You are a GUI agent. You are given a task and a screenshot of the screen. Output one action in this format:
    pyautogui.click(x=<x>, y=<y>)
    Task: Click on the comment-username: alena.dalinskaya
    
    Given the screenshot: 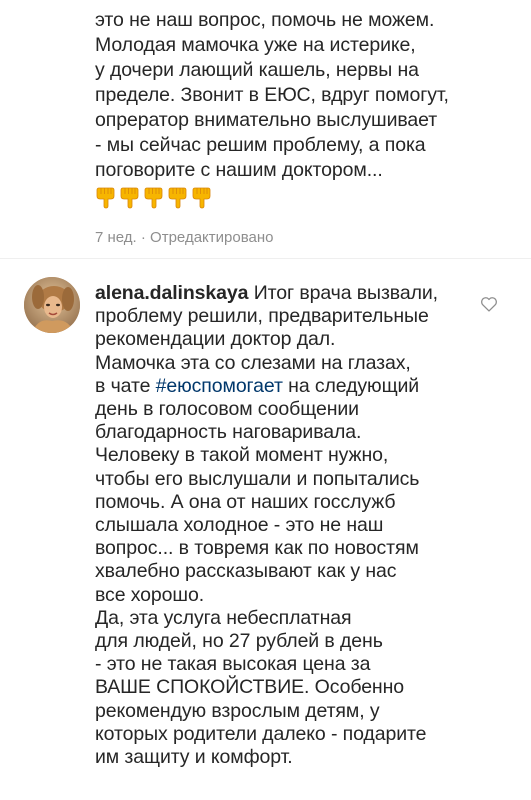 What is the action you would take?
    pyautogui.click(x=172, y=293)
    